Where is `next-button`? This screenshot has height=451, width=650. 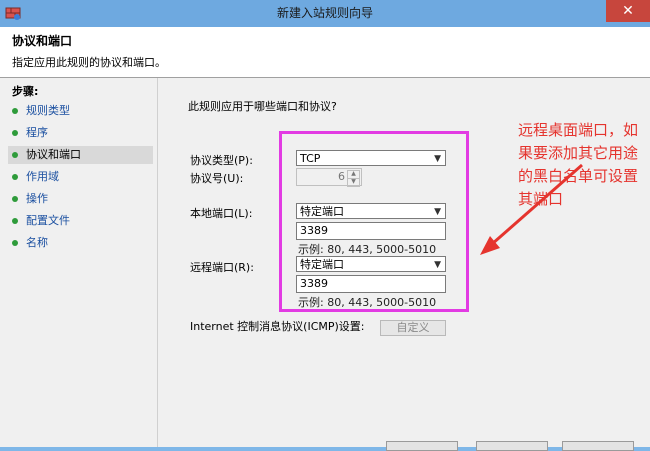 next-button is located at coordinates (512, 446).